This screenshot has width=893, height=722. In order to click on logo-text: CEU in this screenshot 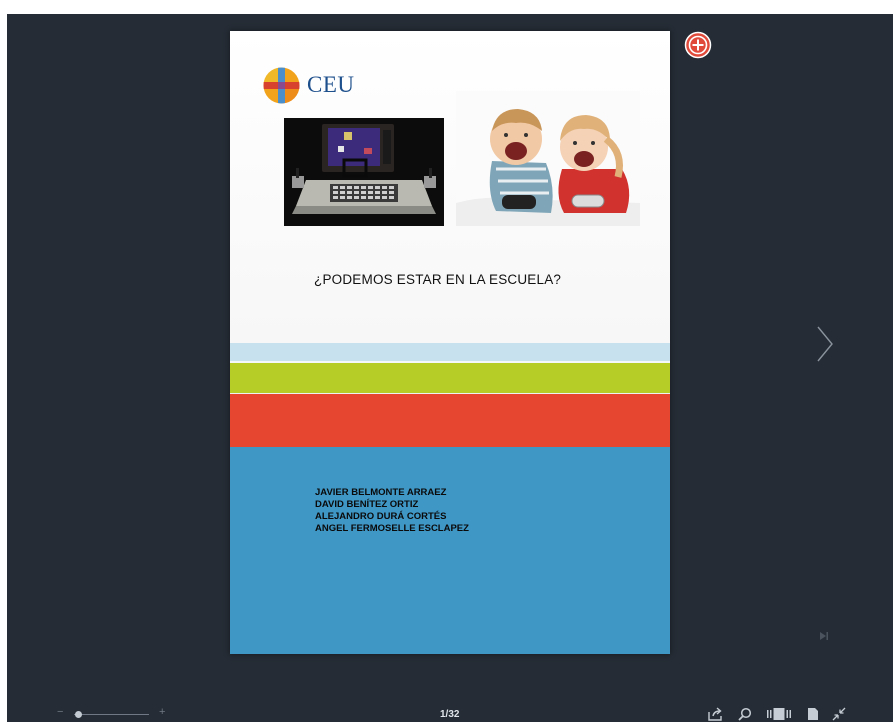, I will do `click(331, 84)`.